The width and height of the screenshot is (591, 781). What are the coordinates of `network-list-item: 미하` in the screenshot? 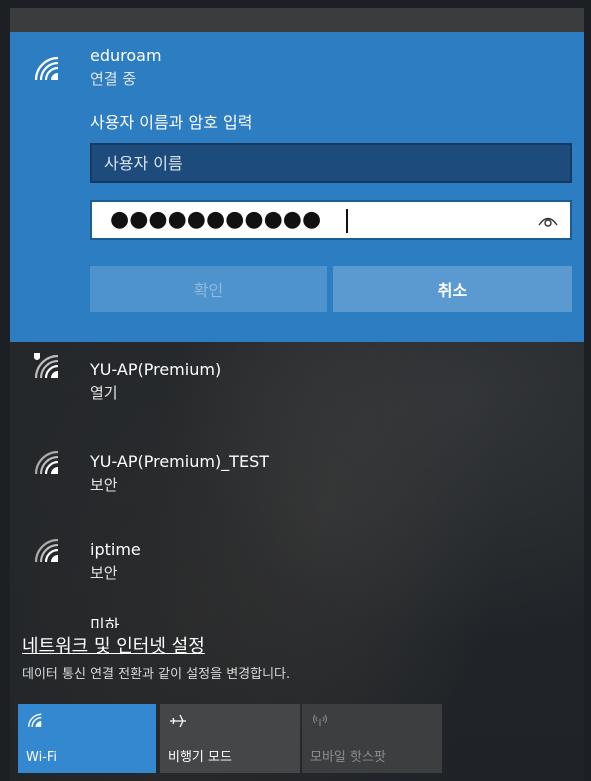 It's located at (297, 618).